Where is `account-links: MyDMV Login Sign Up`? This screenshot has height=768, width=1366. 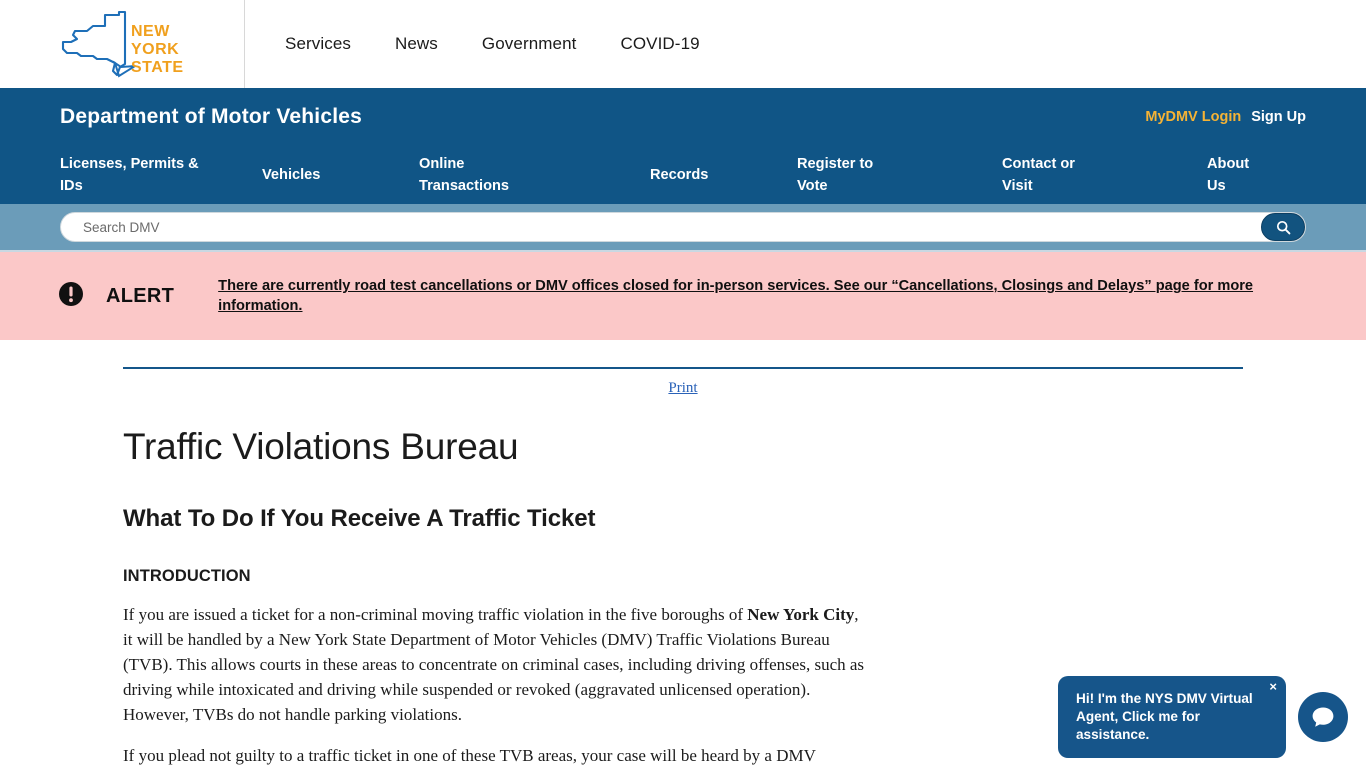
account-links: MyDMV Login Sign Up is located at coordinates (1225, 117).